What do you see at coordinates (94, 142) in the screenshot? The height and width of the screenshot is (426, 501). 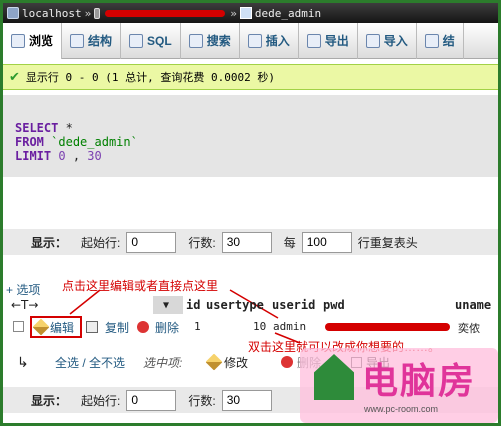 I see `sql-table-name: `dede_admin`` at bounding box center [94, 142].